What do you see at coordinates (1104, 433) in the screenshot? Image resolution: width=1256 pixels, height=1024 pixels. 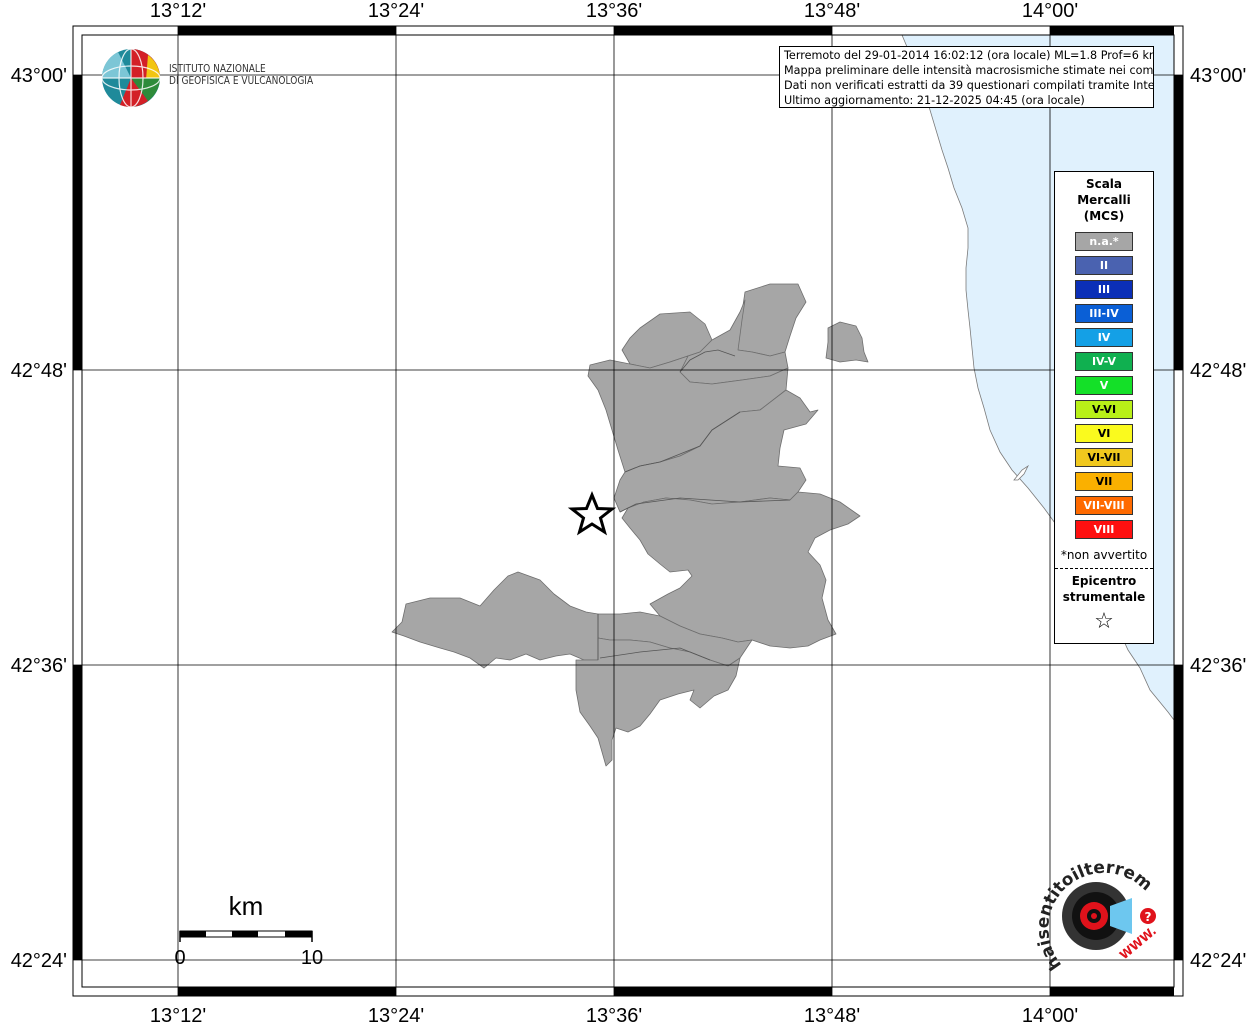 I see `legend-item-vi: VI` at bounding box center [1104, 433].